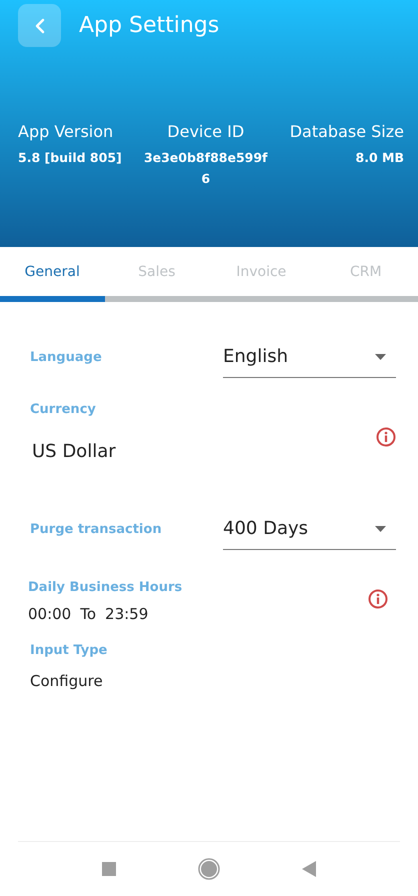 This screenshot has width=418, height=896. Describe the element at coordinates (66, 681) in the screenshot. I see `setting-value: Configure` at that location.